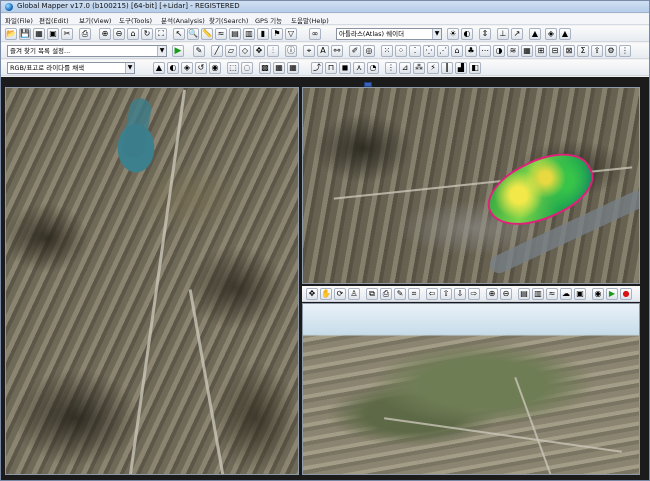 The height and width of the screenshot is (481, 650). I want to click on capture-icon: ◉, so click(598, 294).